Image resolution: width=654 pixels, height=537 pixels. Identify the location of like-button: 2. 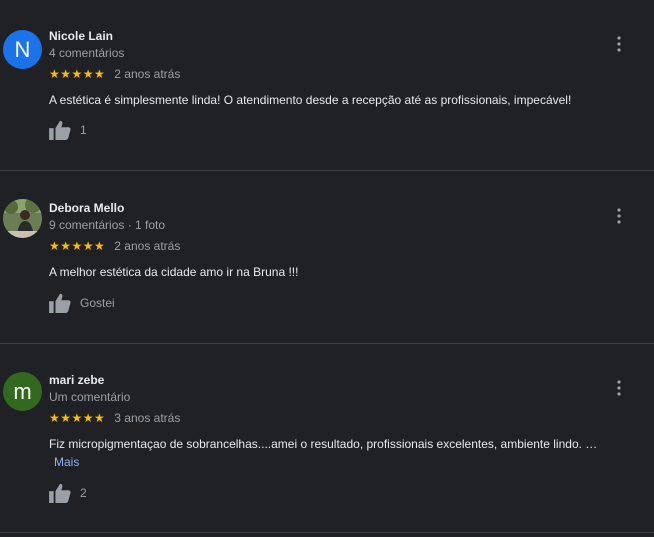
(68, 493).